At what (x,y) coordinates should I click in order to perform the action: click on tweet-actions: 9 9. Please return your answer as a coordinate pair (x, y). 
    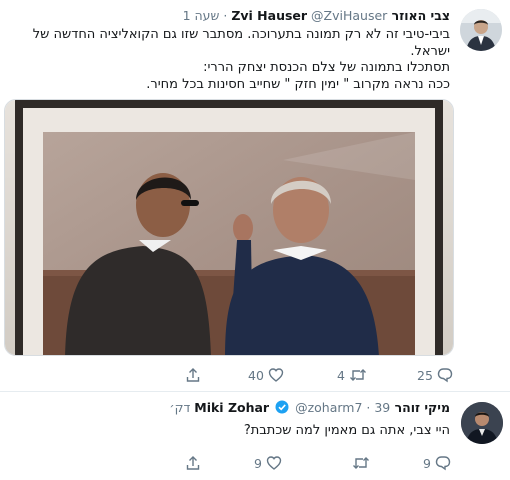
    Looking at the image, I should click on (234, 465).